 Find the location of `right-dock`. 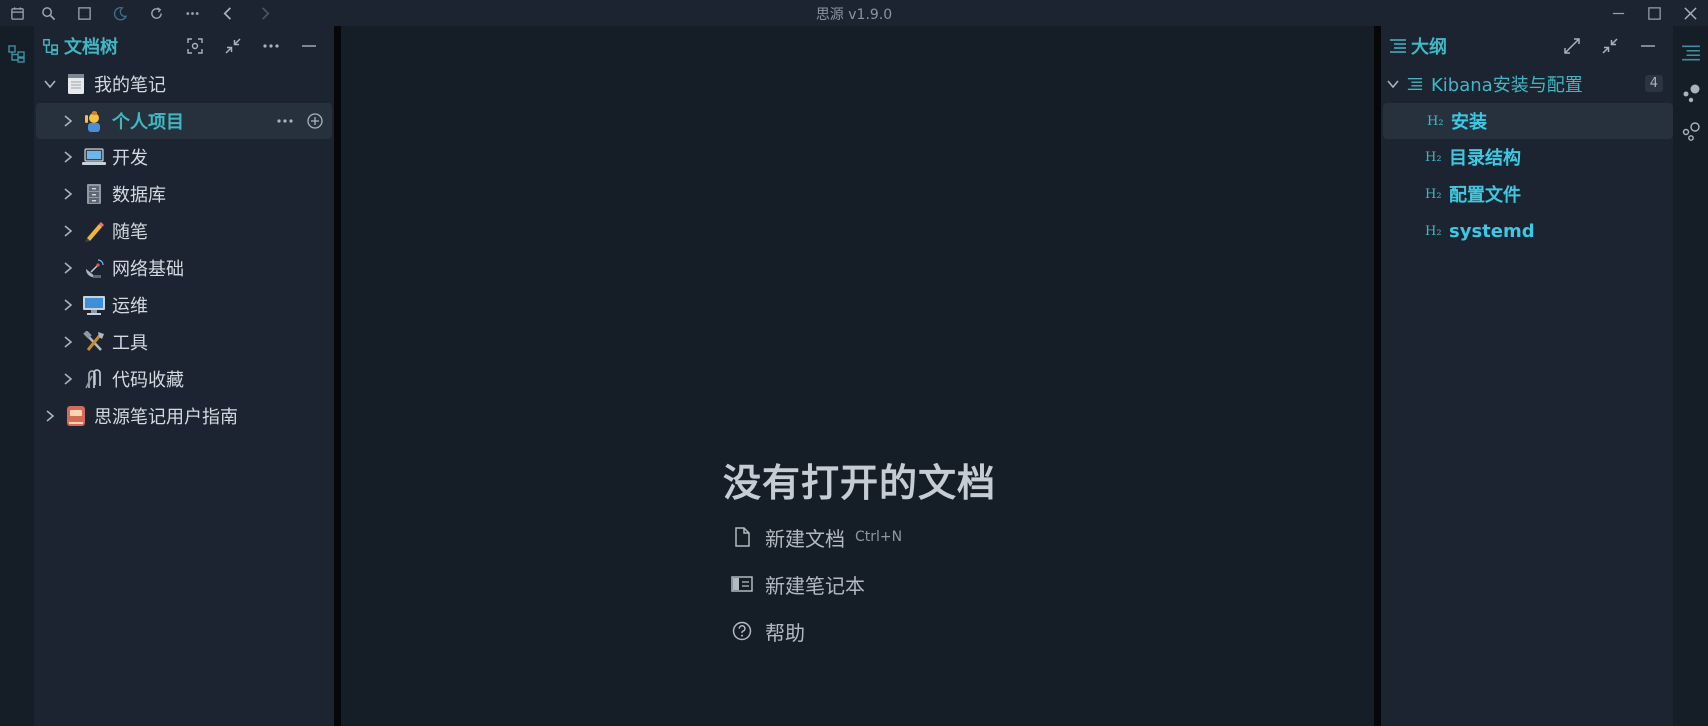

right-dock is located at coordinates (1690, 376).